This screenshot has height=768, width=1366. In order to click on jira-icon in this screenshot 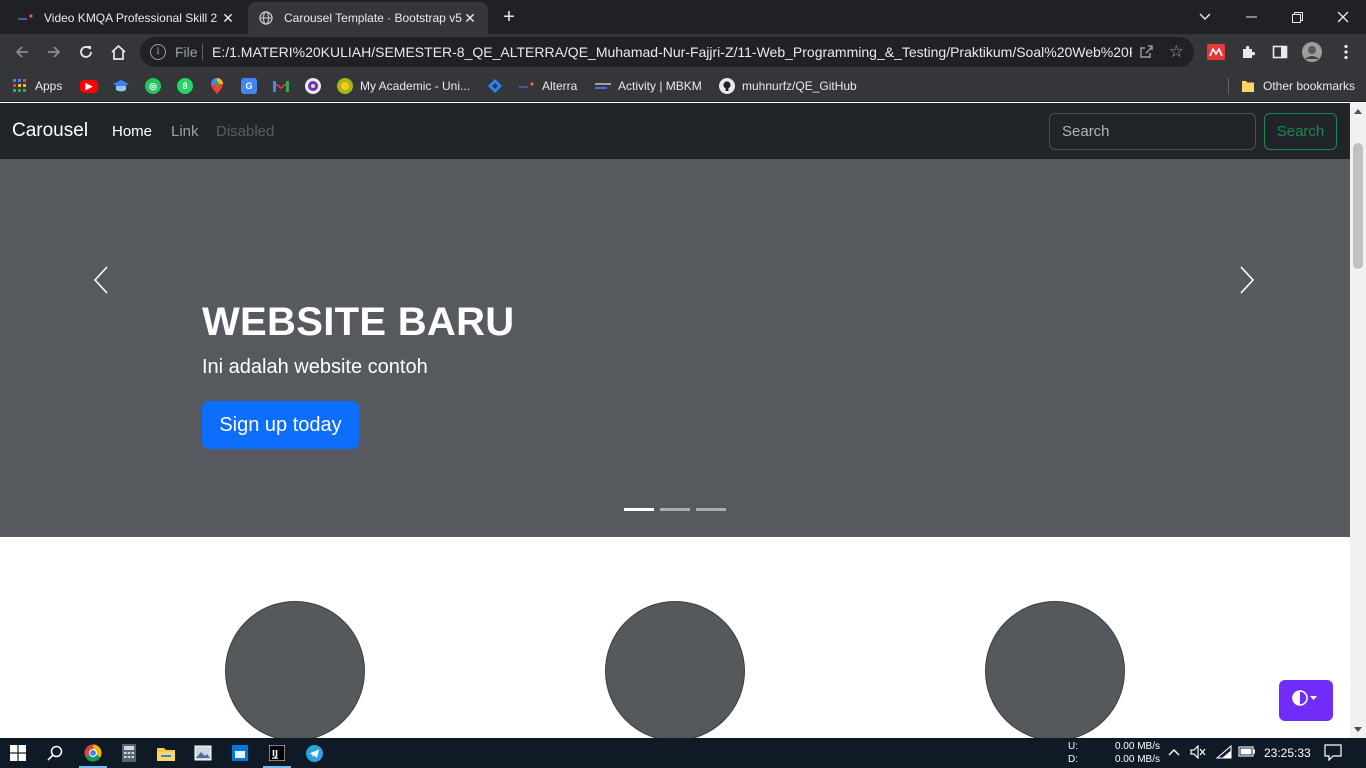, I will do `click(495, 86)`.